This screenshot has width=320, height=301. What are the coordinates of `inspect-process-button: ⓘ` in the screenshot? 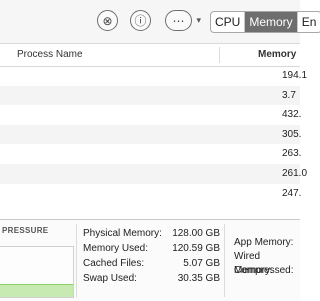 It's located at (140, 20).